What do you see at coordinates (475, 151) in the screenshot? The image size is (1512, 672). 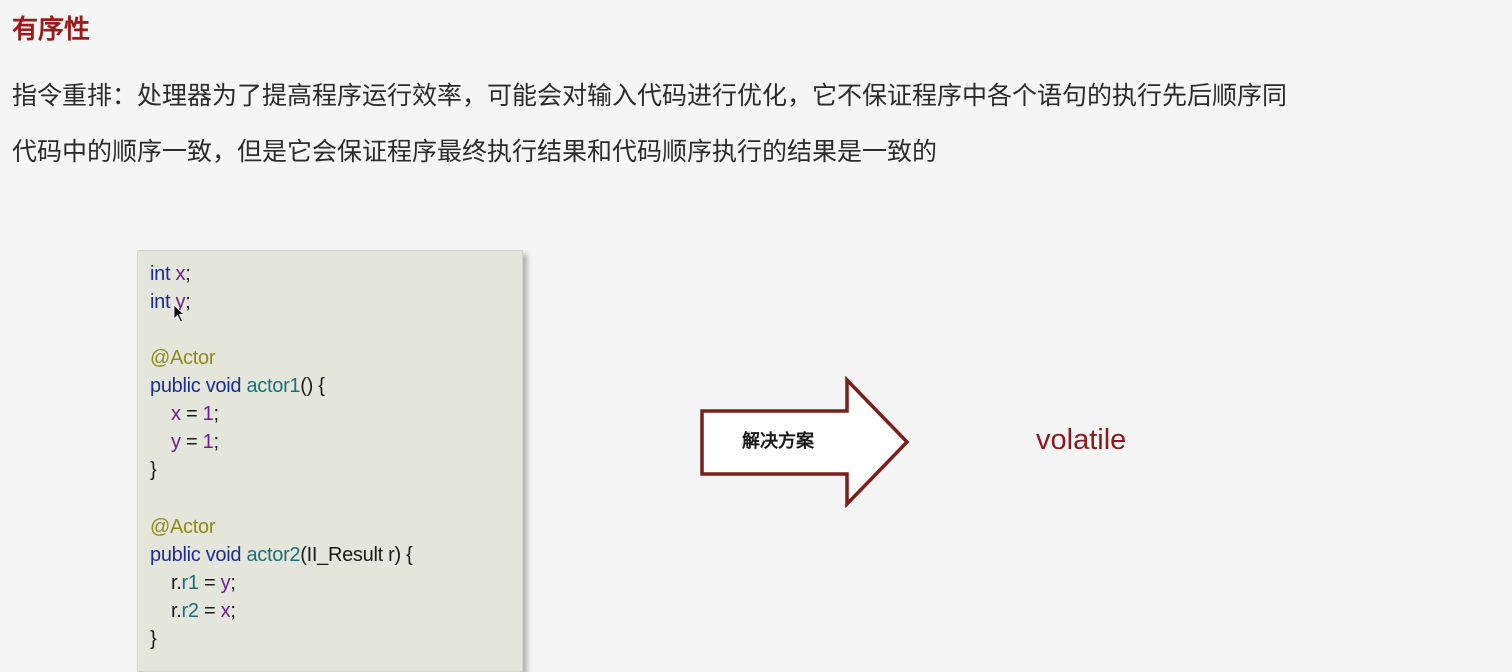 I see `description-line-2: 代码中的顺序一致，但是它会保证程序最终执行结果和代码顺序执行的结果是一致的` at bounding box center [475, 151].